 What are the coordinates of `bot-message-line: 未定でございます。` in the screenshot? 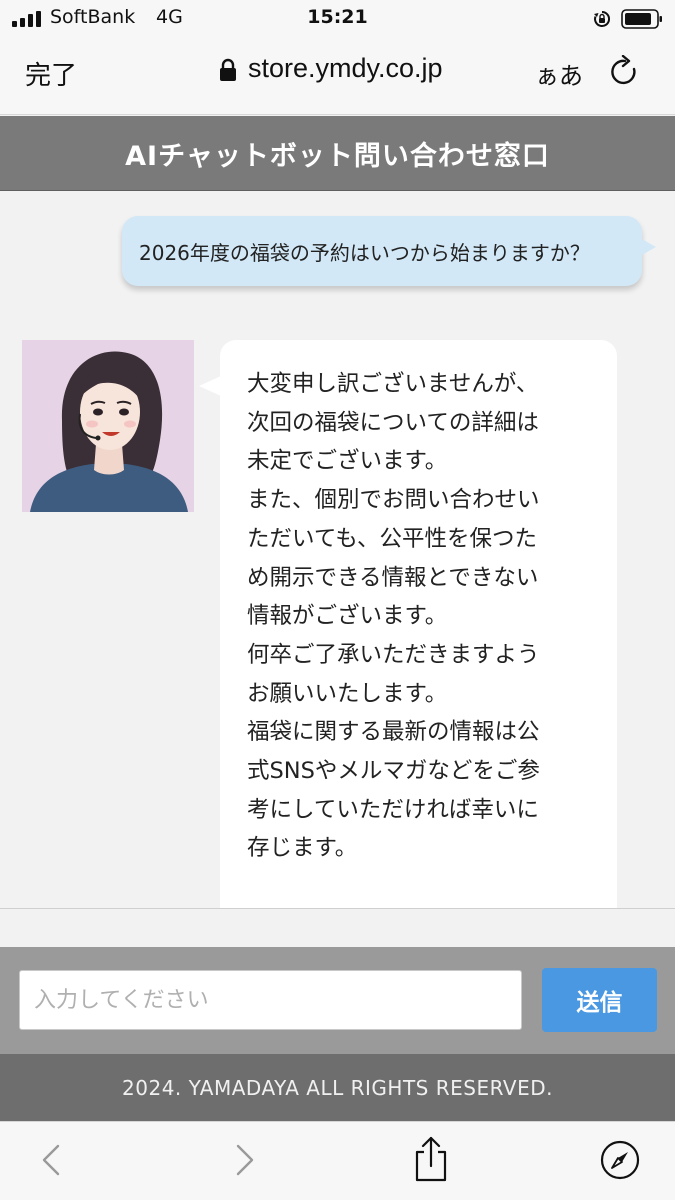 It's located at (347, 461).